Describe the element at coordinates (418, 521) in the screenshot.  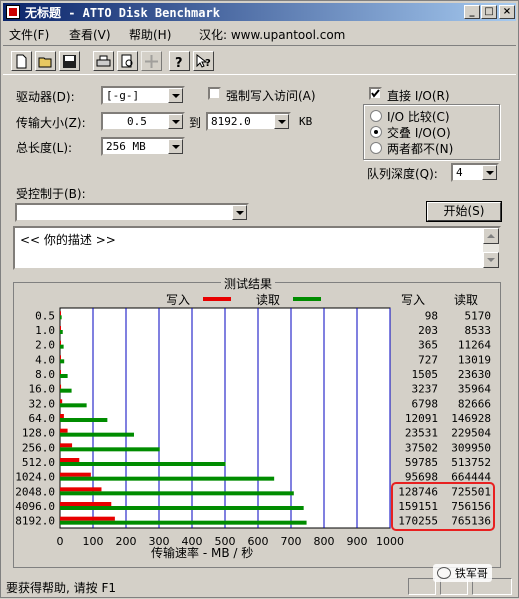
I see `write-value: 170255` at that location.